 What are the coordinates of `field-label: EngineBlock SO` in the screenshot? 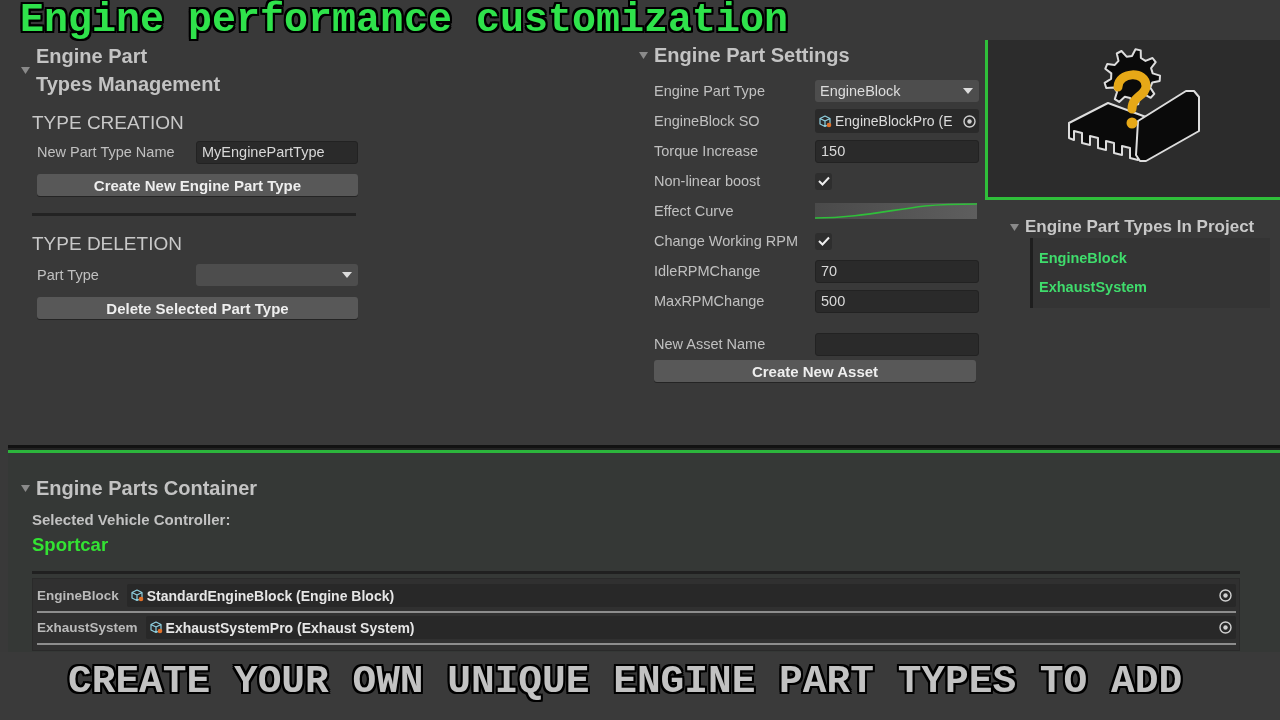 It's located at (707, 121).